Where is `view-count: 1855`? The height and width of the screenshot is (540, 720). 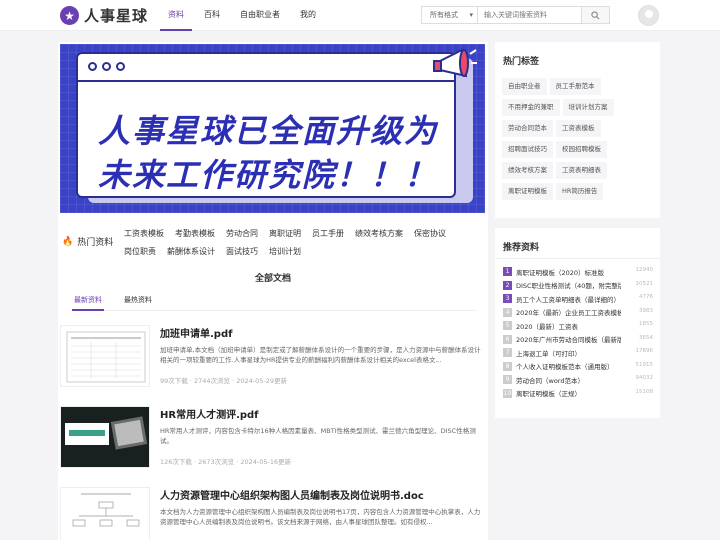 view-count: 1855 is located at coordinates (646, 324).